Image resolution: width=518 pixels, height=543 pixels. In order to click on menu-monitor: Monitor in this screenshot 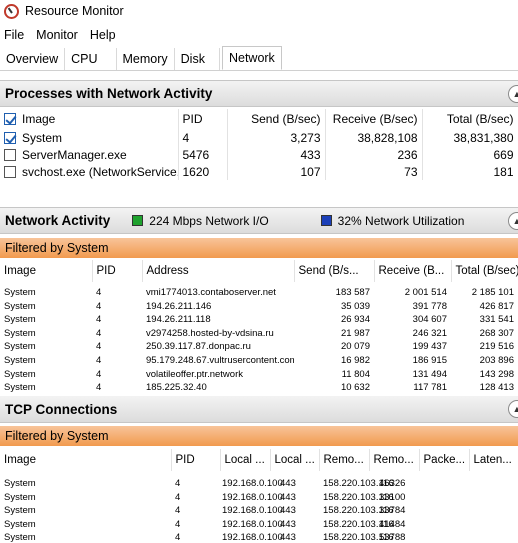, I will do `click(57, 35)`.